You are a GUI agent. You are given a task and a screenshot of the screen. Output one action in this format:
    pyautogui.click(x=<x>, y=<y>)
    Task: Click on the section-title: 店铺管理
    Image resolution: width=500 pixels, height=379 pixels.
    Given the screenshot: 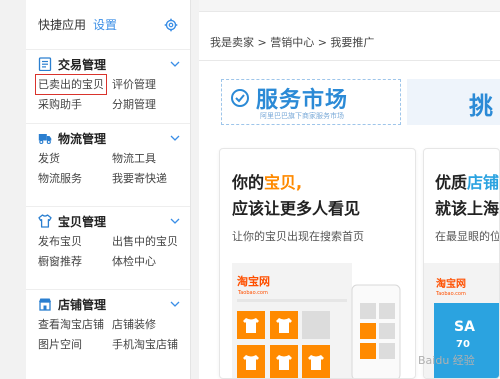 What is the action you would take?
    pyautogui.click(x=82, y=304)
    